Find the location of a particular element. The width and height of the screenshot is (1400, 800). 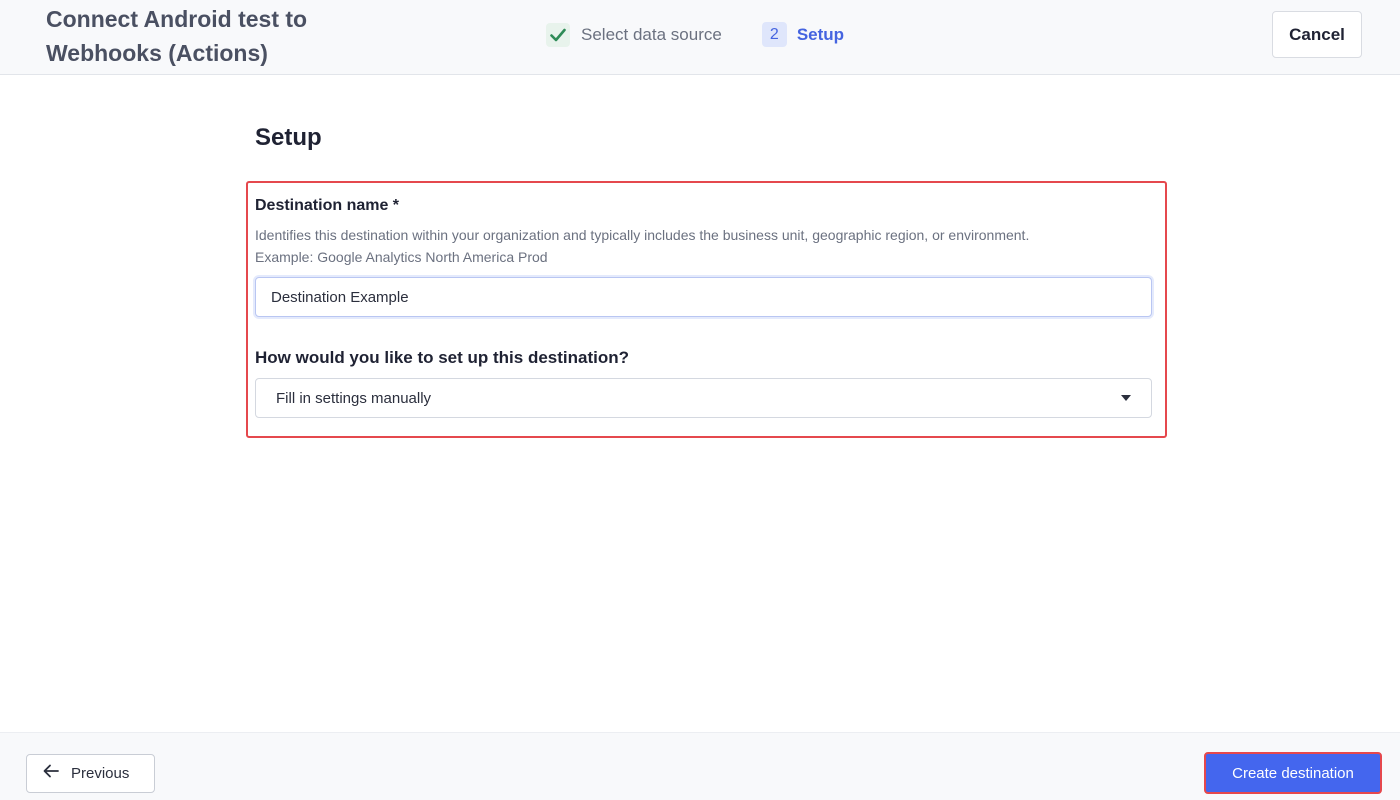

previous-button: Previous is located at coordinates (90, 773).